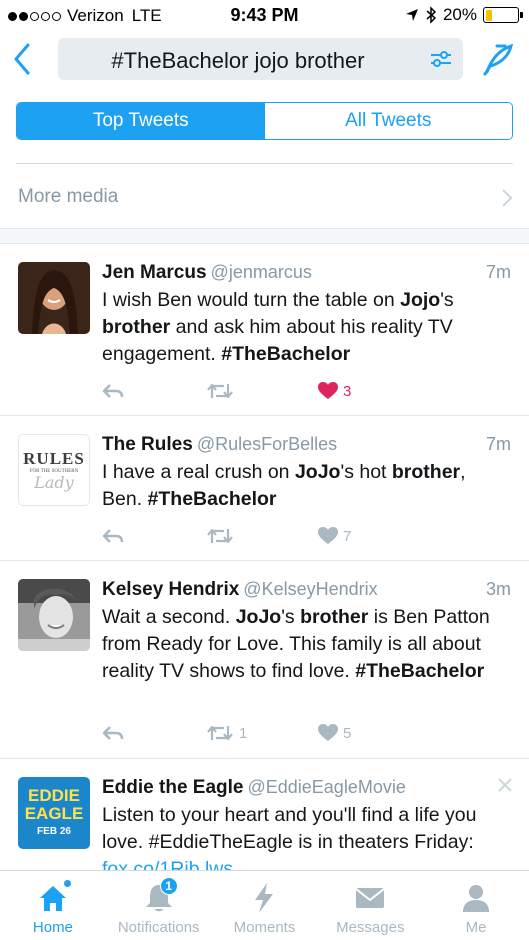 The image size is (529, 940). Describe the element at coordinates (52, 927) in the screenshot. I see `tab-label: Home` at that location.